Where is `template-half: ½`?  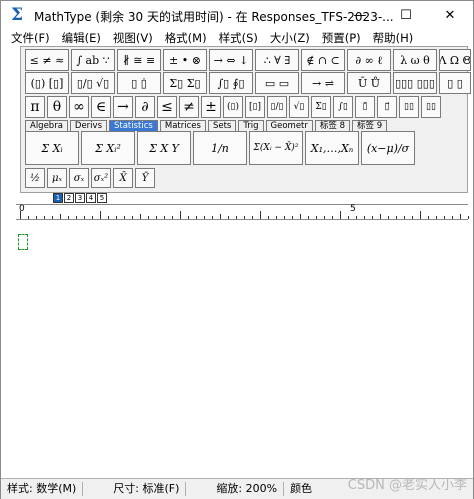 template-half: ½ is located at coordinates (35, 178).